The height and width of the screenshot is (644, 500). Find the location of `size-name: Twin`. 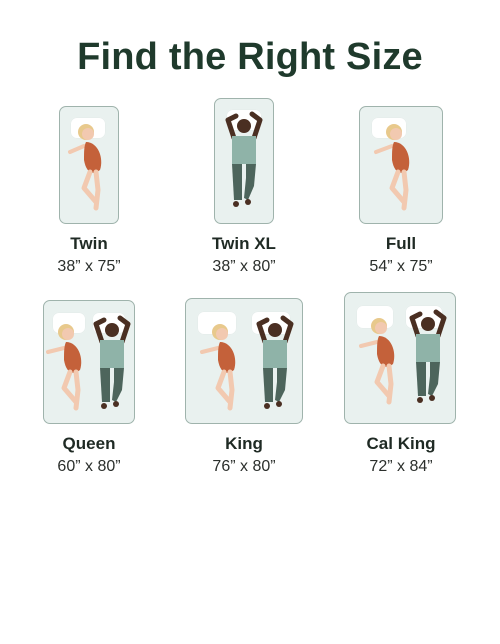

size-name: Twin is located at coordinates (89, 243).